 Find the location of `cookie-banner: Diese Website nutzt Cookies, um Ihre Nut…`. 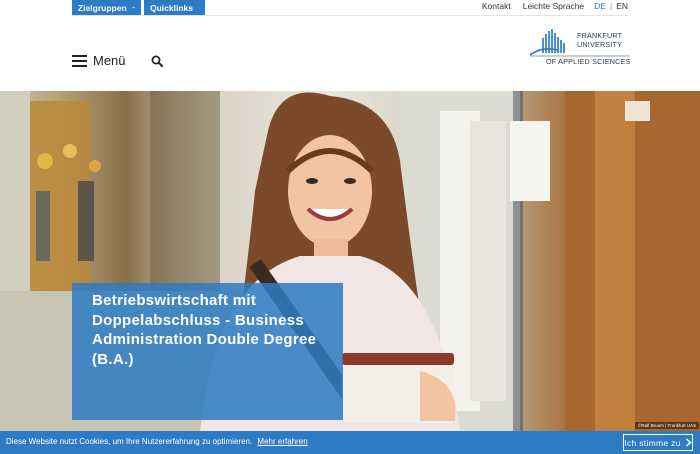

cookie-banner: Diese Website nutzt Cookies, um Ihre Nut… is located at coordinates (350, 442).